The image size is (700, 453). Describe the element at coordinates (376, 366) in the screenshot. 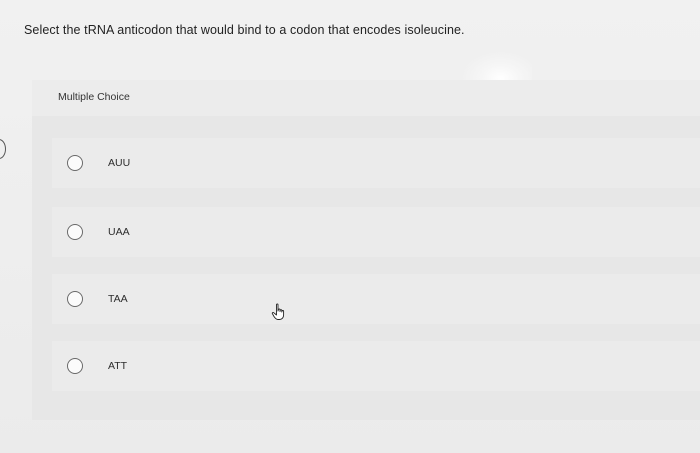

I see `choice-option-att: ATT` at that location.